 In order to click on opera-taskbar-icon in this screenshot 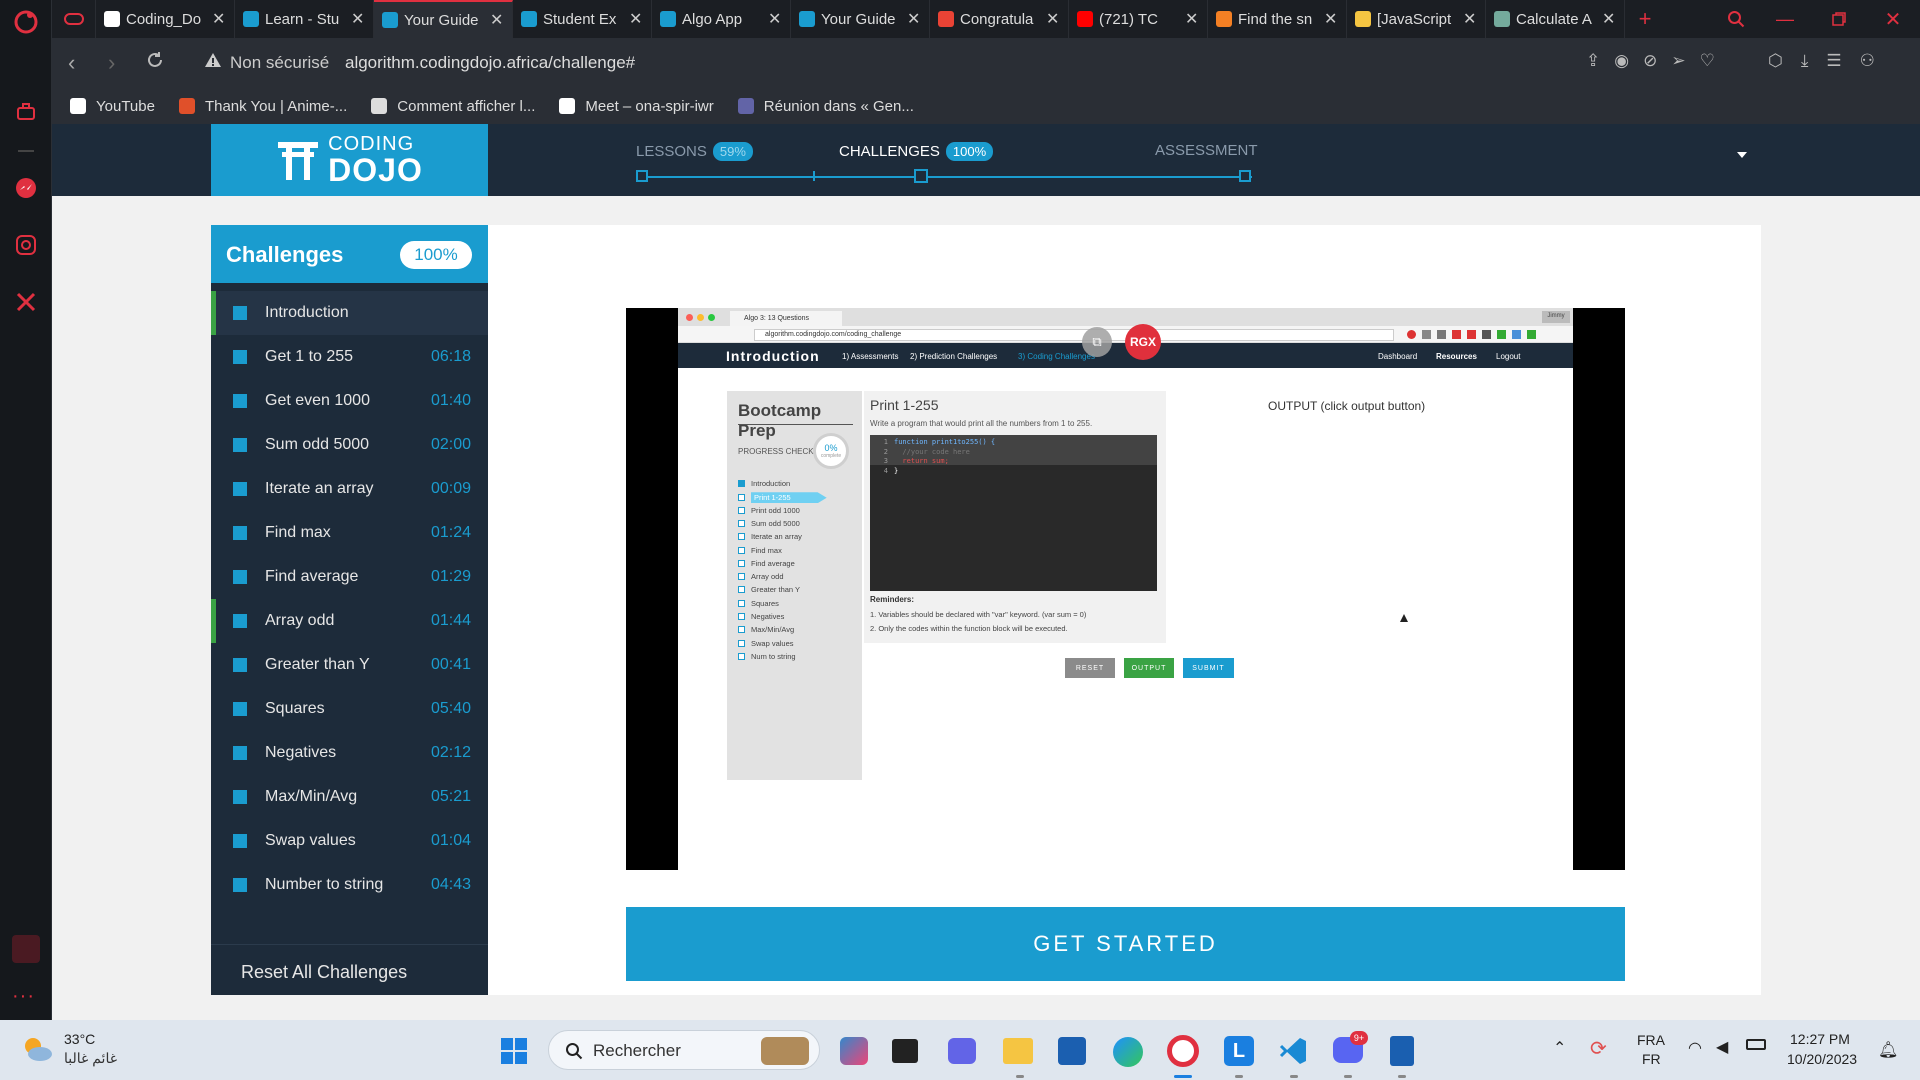, I will do `click(1183, 1051)`.